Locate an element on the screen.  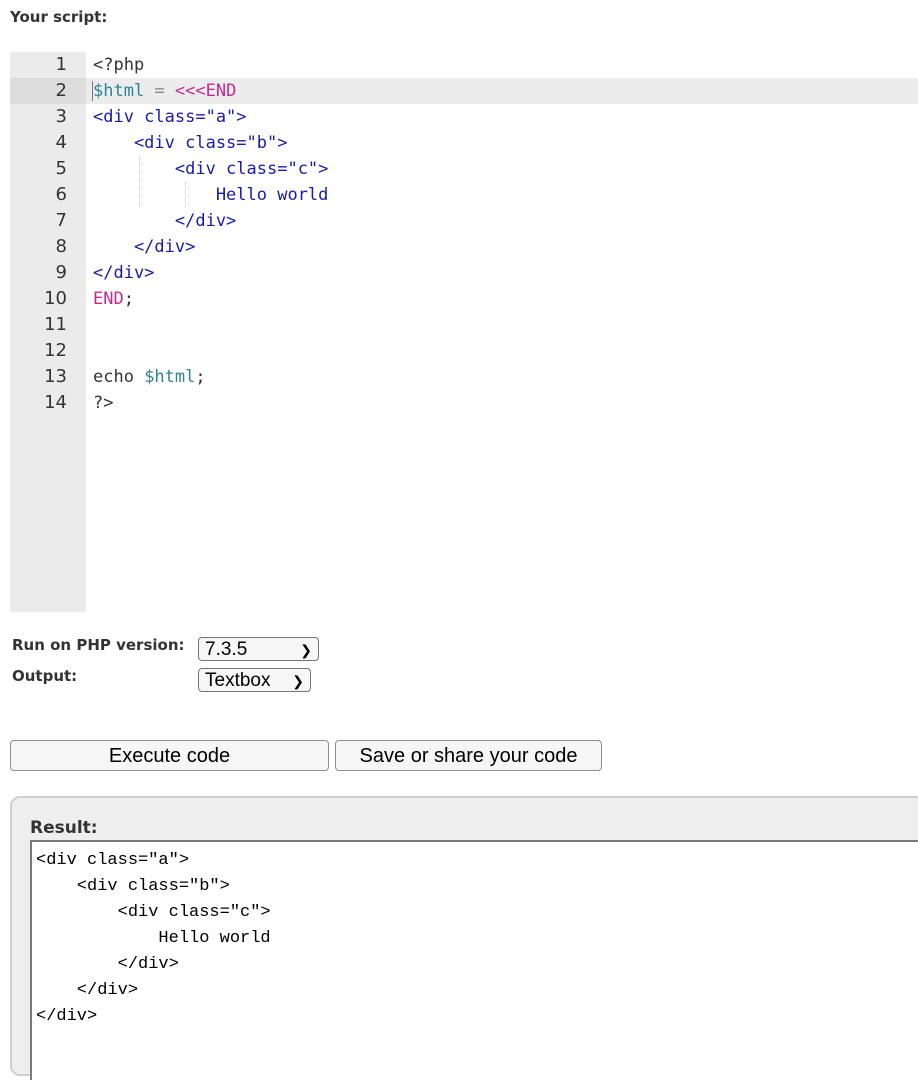
output-select: Textbox ❯ is located at coordinates (254, 680).